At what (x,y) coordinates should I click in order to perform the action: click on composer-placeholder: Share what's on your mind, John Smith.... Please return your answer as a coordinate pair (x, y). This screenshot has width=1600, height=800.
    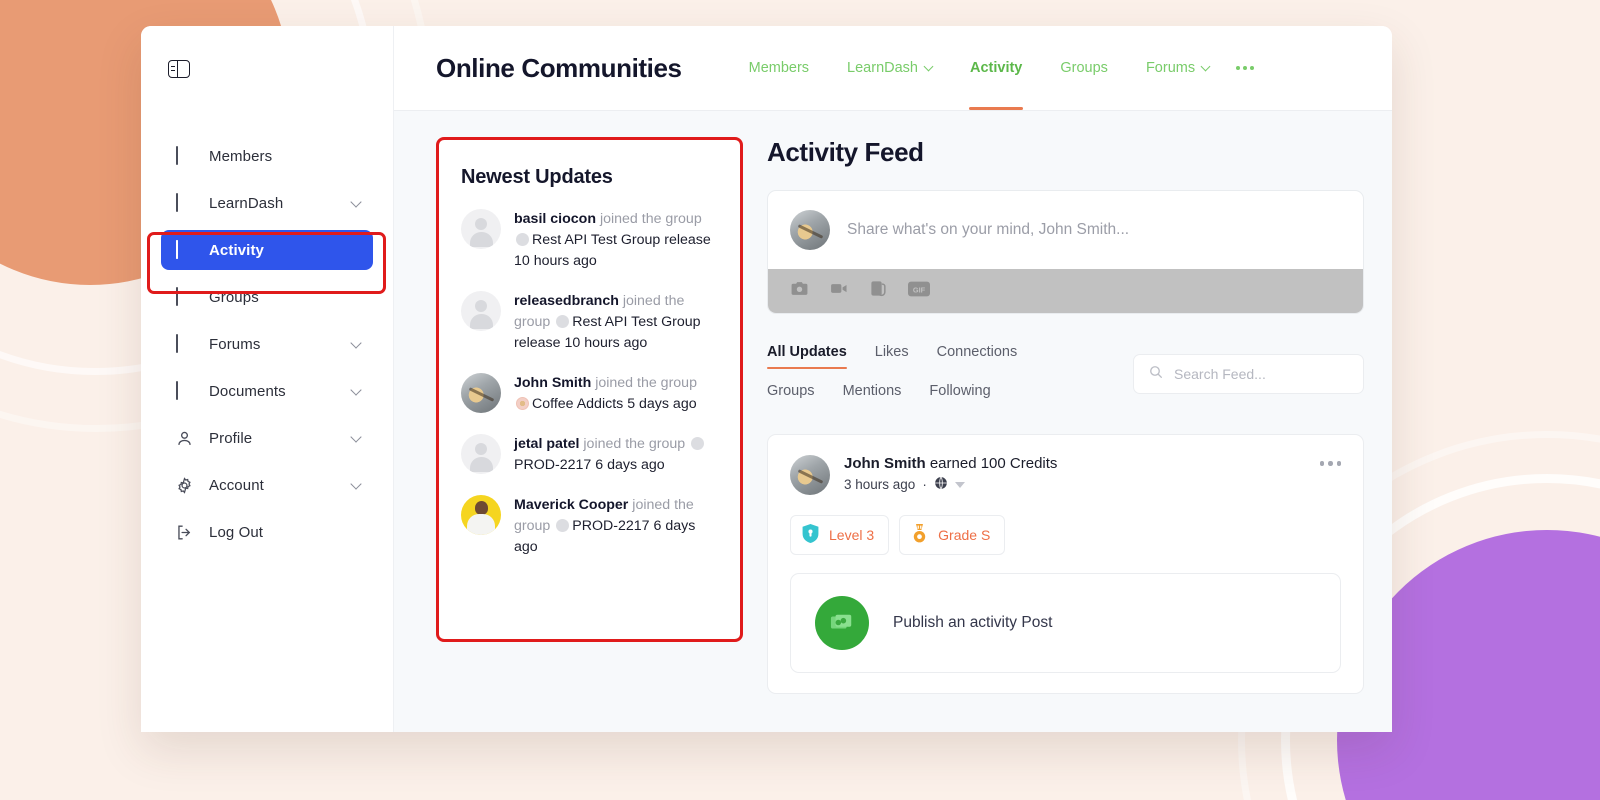
    Looking at the image, I should click on (988, 230).